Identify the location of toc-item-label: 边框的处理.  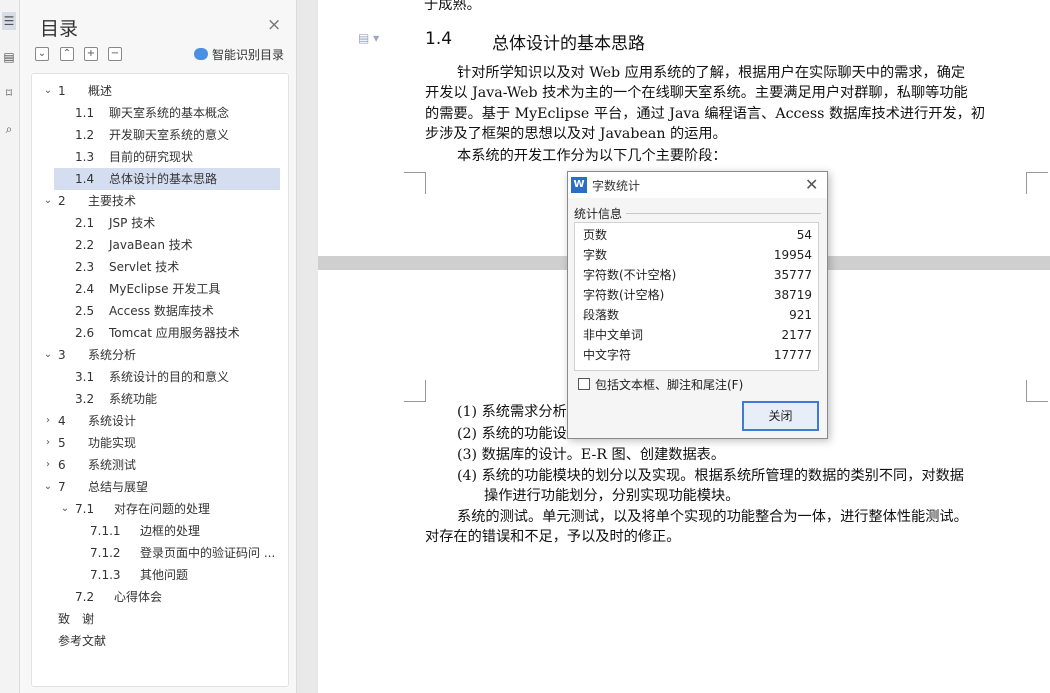
(170, 531).